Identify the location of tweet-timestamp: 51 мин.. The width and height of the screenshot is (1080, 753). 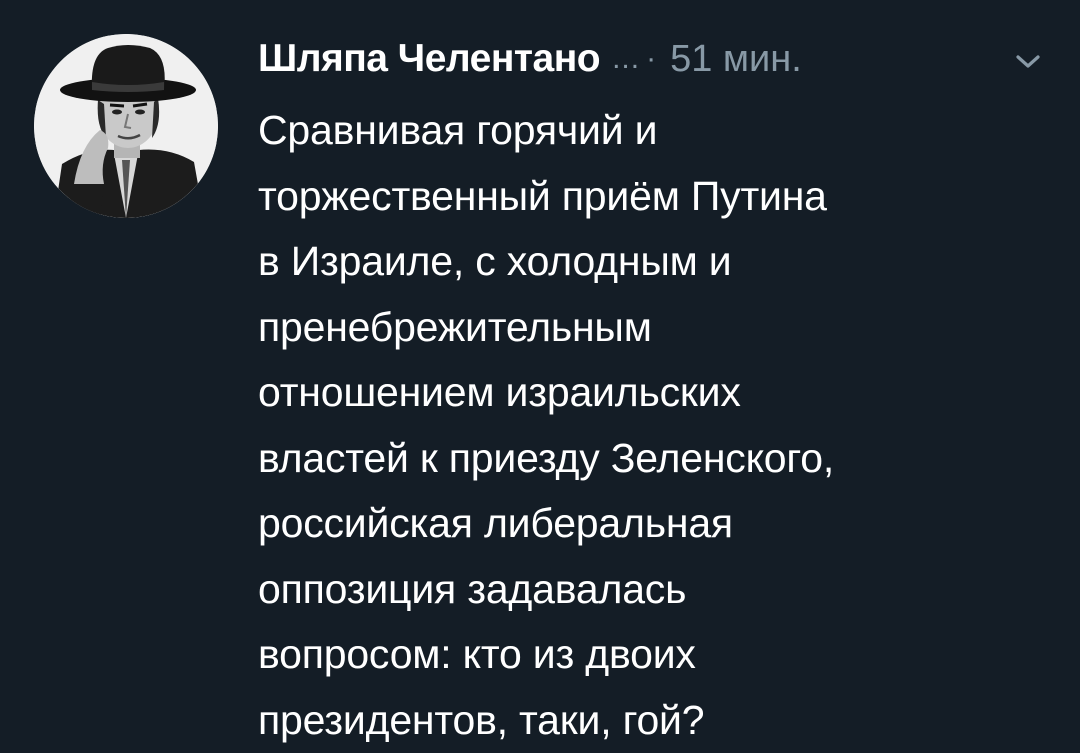
(736, 59).